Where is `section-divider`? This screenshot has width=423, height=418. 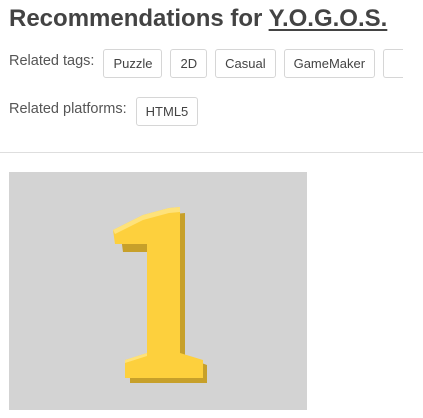 section-divider is located at coordinates (211, 152).